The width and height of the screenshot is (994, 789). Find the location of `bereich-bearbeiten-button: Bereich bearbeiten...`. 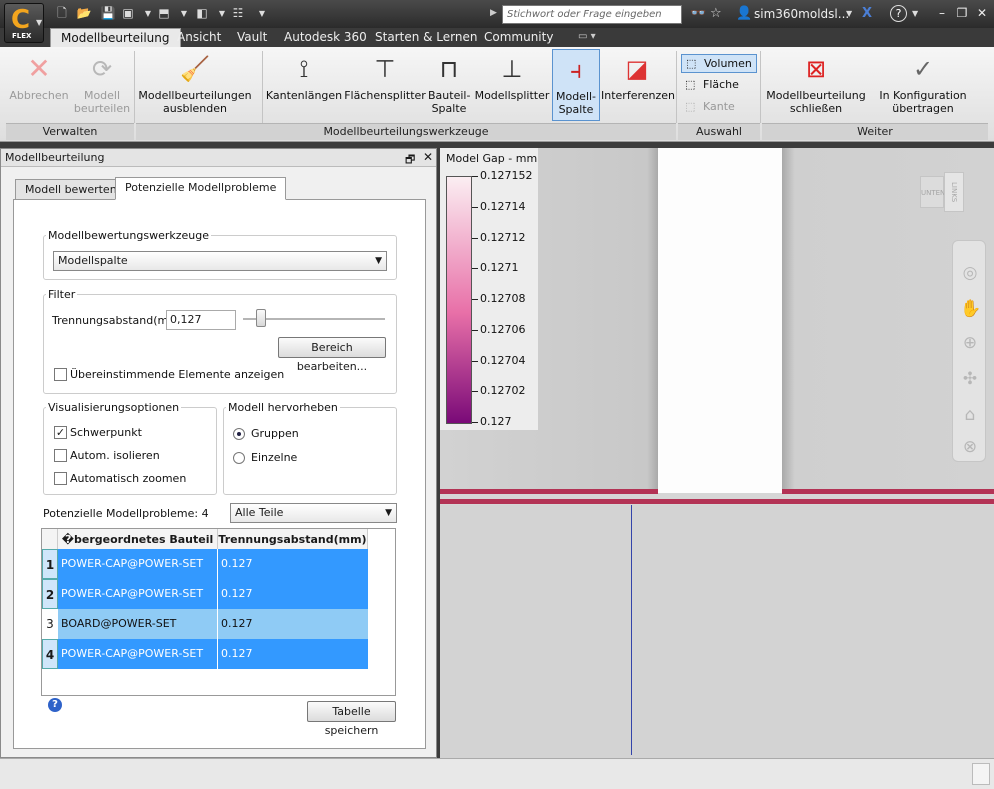

bereich-bearbeiten-button: Bereich bearbeiten... is located at coordinates (332, 355).